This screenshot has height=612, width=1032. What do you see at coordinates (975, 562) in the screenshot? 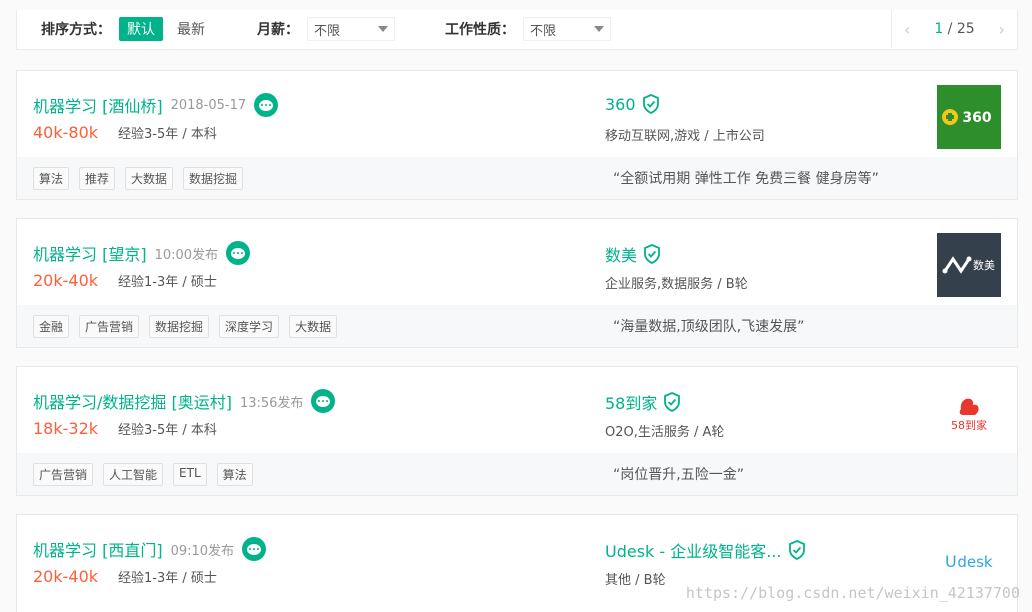
I see `logo-text: desk` at bounding box center [975, 562].